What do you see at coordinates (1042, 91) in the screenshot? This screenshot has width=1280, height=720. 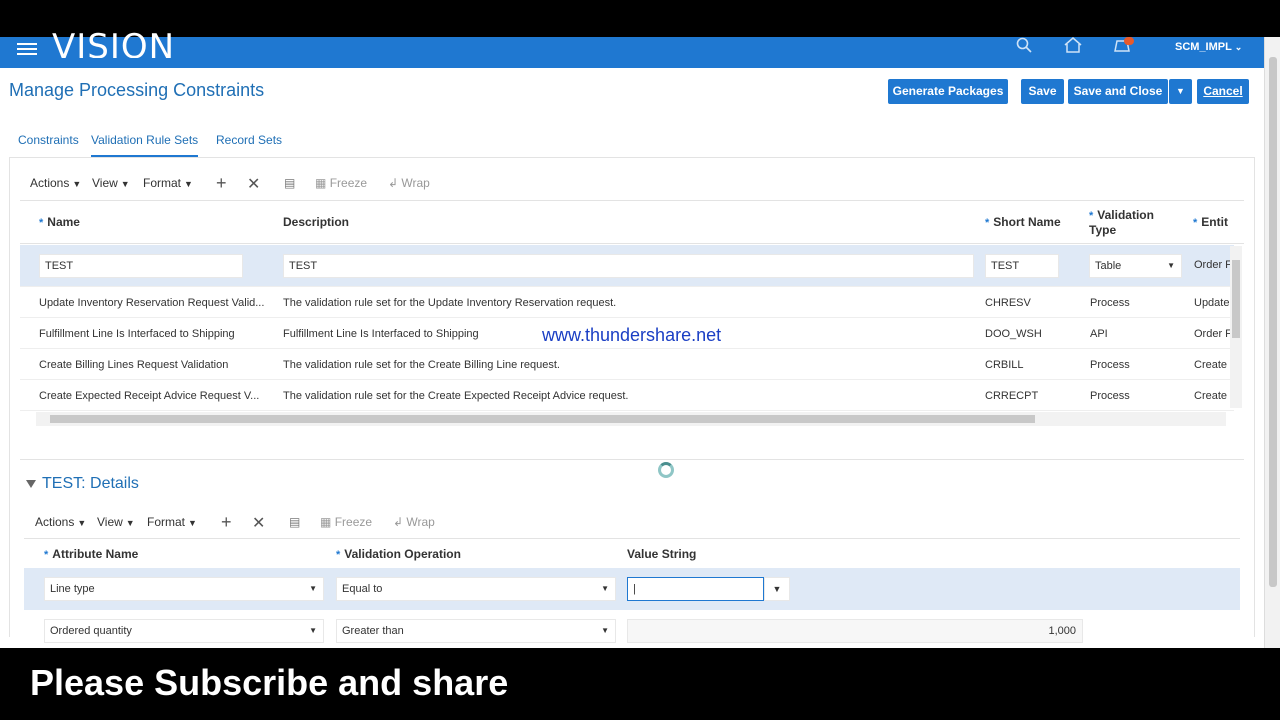 I see `save-button: Save` at bounding box center [1042, 91].